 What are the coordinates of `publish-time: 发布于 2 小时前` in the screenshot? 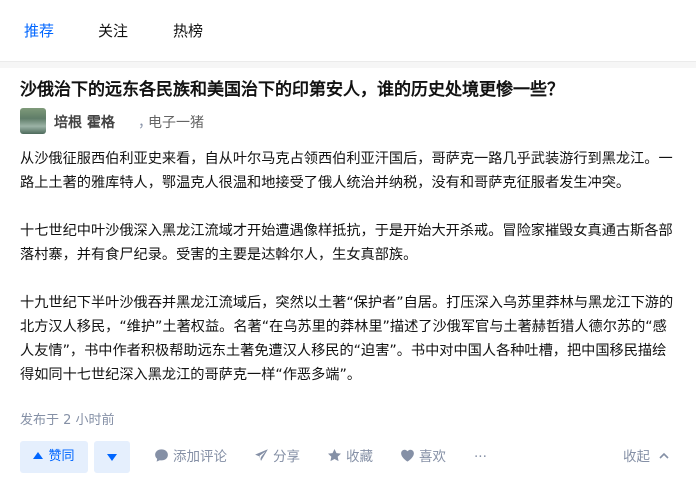 It's located at (67, 418).